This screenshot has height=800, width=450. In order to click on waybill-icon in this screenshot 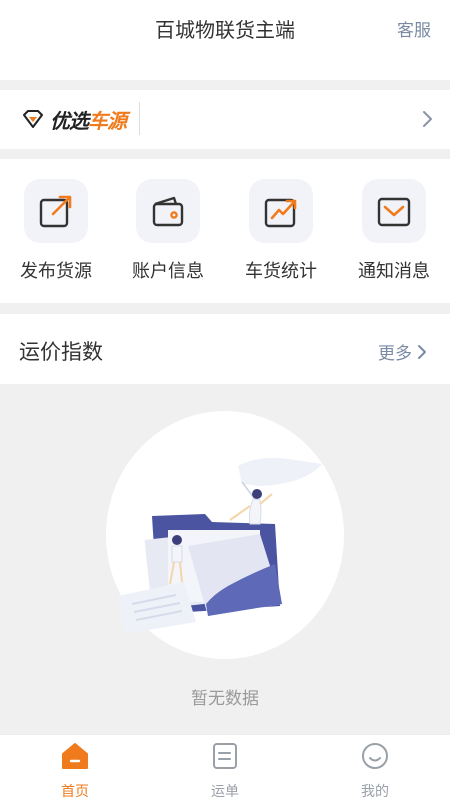, I will do `click(225, 756)`.